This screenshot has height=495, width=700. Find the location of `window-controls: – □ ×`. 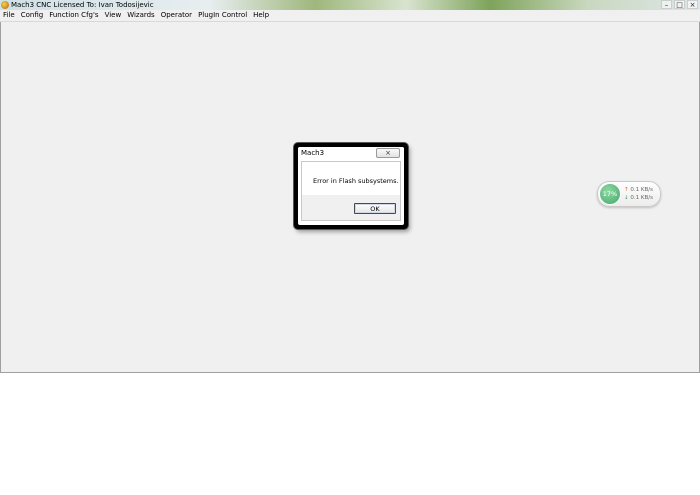

window-controls: – □ × is located at coordinates (679, 5).